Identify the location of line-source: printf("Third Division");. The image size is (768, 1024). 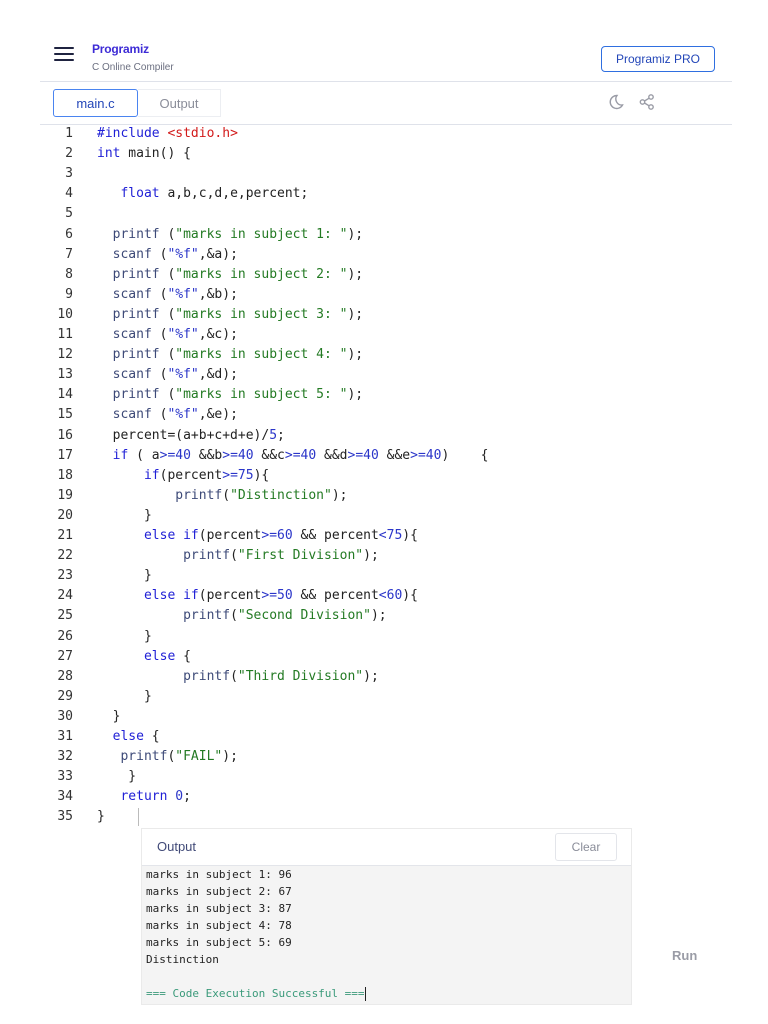
(238, 677).